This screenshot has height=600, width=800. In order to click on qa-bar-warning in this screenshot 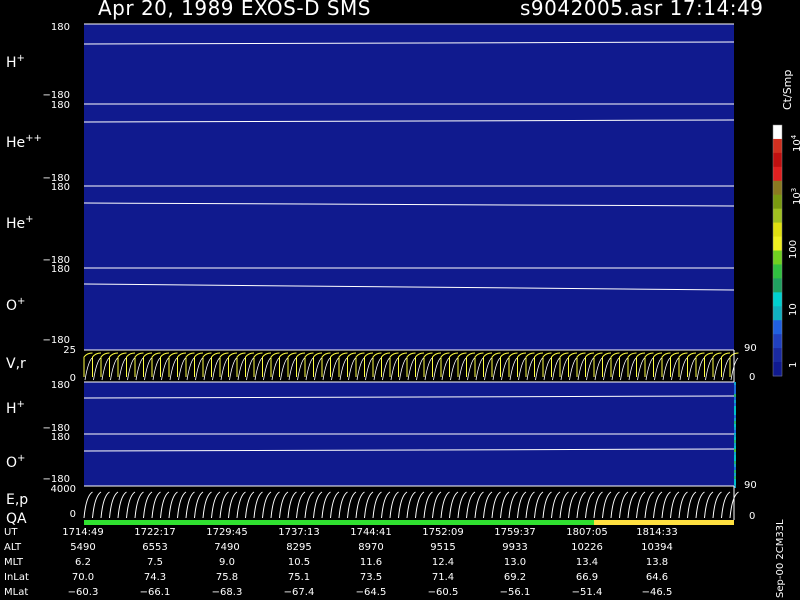, I will do `click(664, 522)`.